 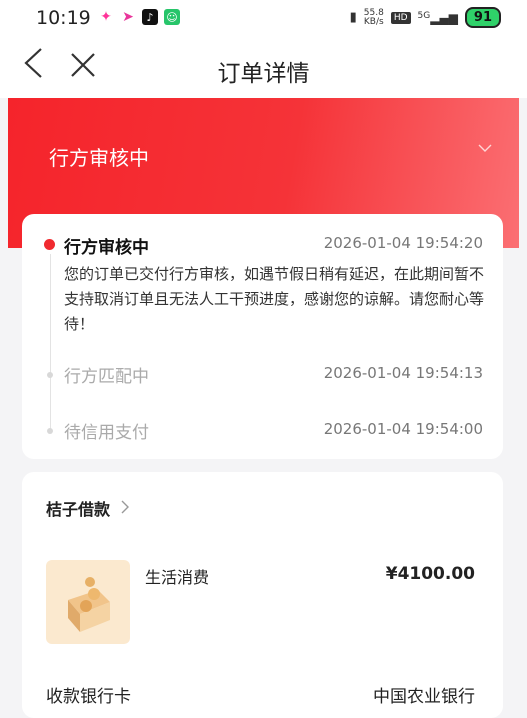 I want to click on timeline-step-time: 2026-01-04 19:54:13, so click(x=403, y=373).